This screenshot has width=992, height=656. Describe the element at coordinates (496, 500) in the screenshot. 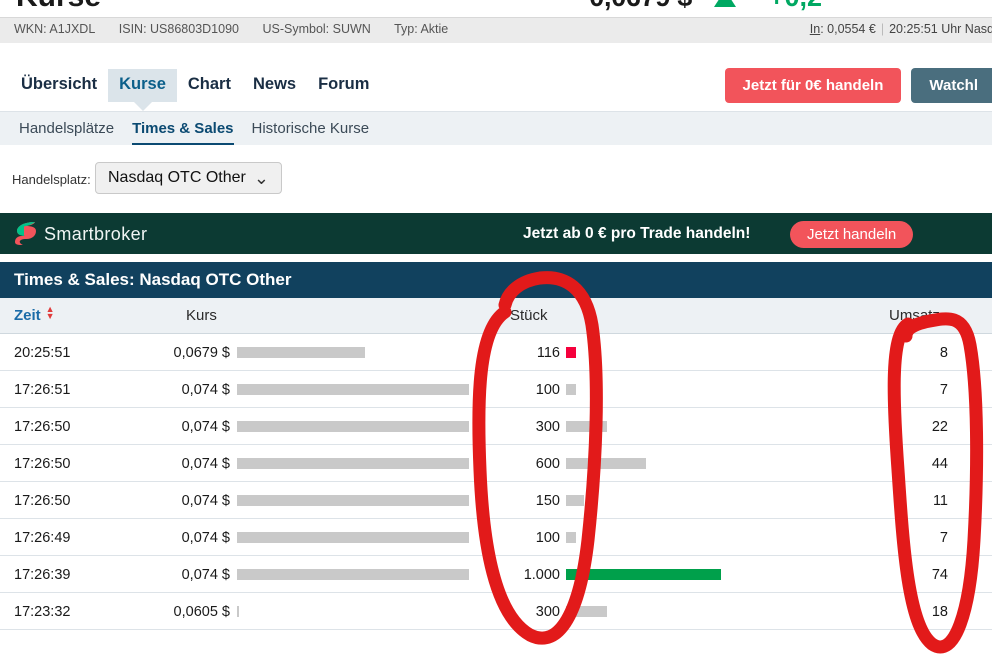

I see `table-row: 17:26:50 0,074 $ 150 11` at that location.